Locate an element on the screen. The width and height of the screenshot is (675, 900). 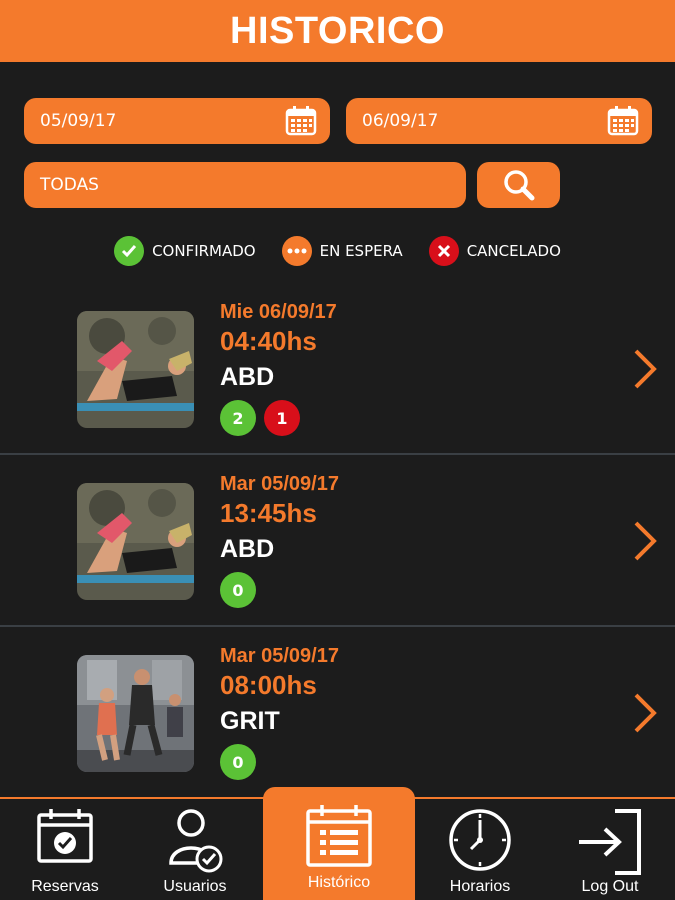
legend-label: CONFIRMADO is located at coordinates (204, 251).